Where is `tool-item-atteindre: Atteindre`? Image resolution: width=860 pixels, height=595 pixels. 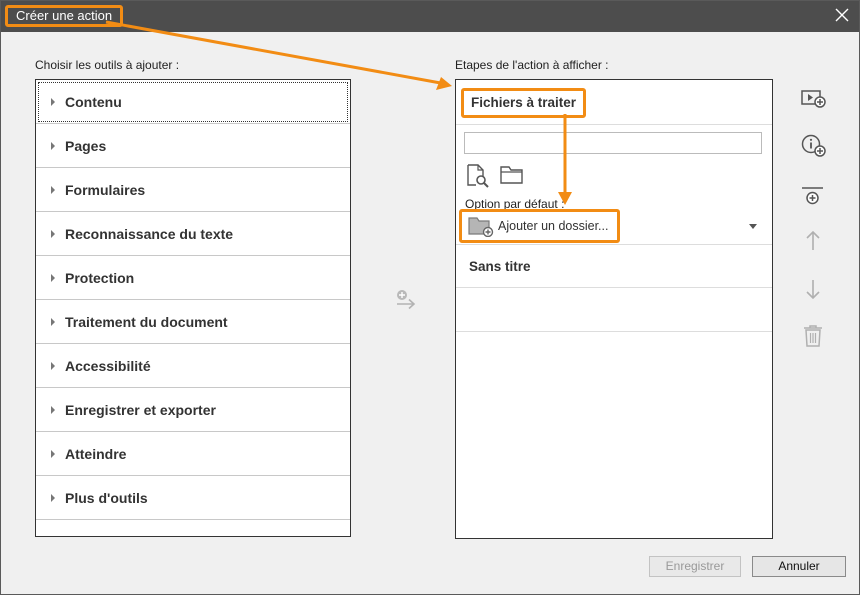 tool-item-atteindre: Atteindre is located at coordinates (193, 454).